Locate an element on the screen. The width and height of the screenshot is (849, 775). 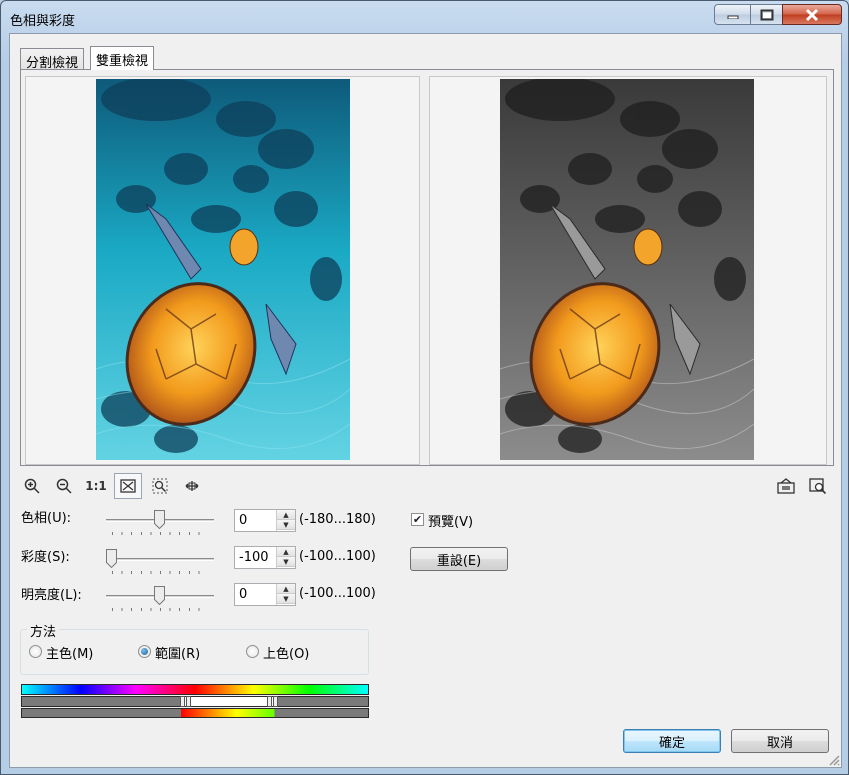
saturation-value: -100 is located at coordinates (254, 557).